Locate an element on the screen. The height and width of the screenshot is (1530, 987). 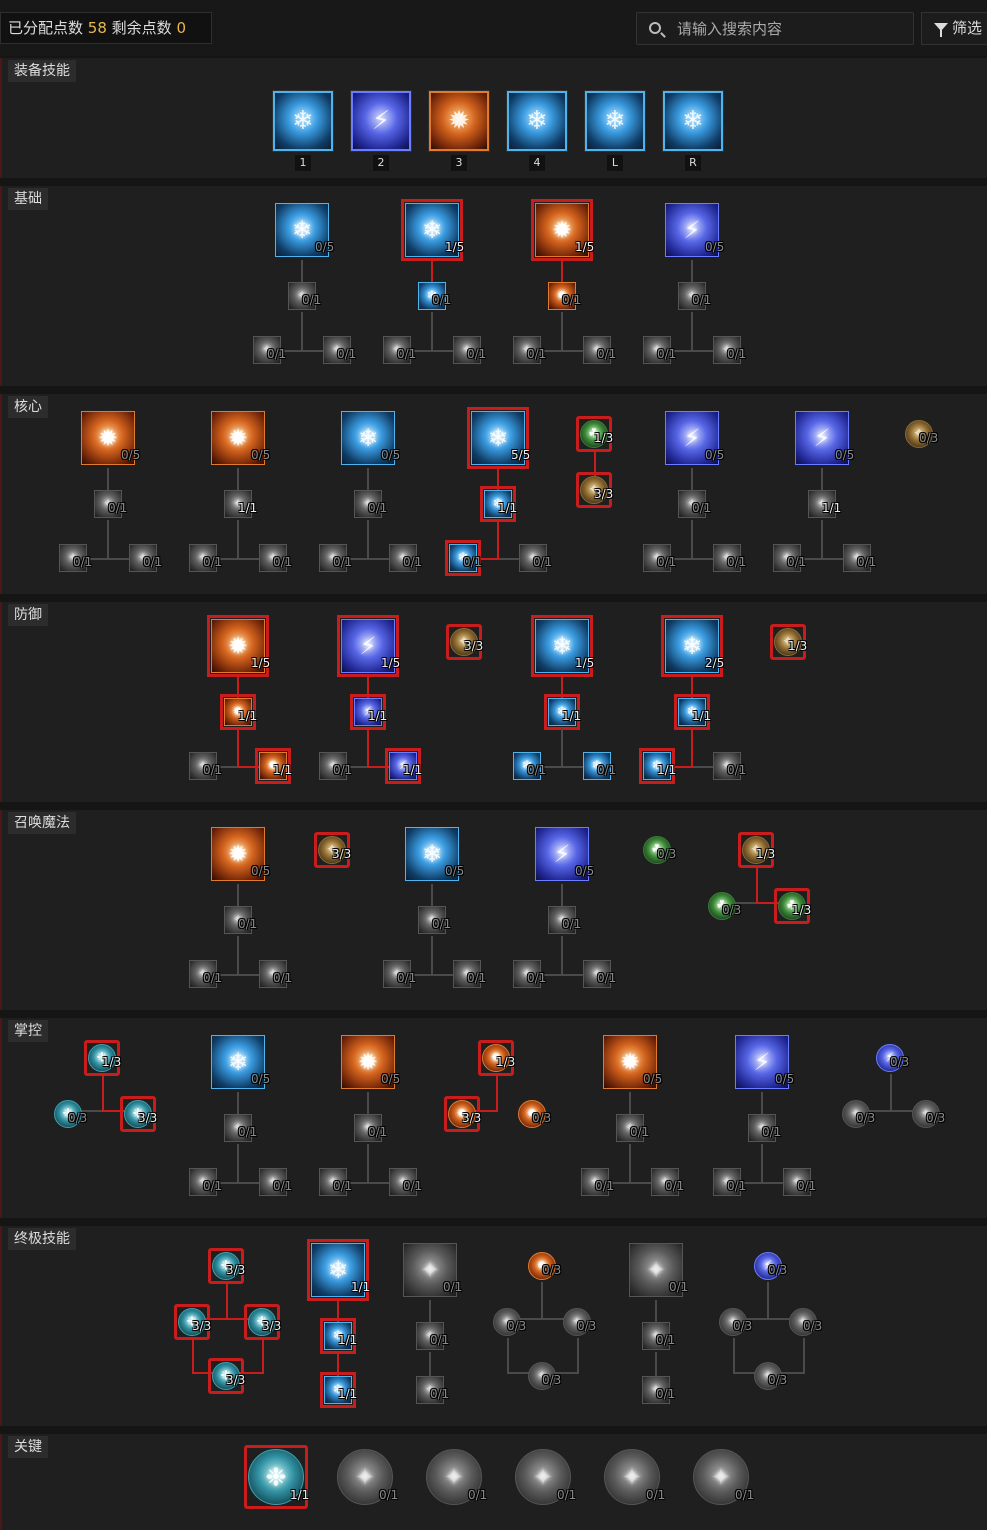
ice-shards-icon: ❄ is located at coordinates (693, 121).